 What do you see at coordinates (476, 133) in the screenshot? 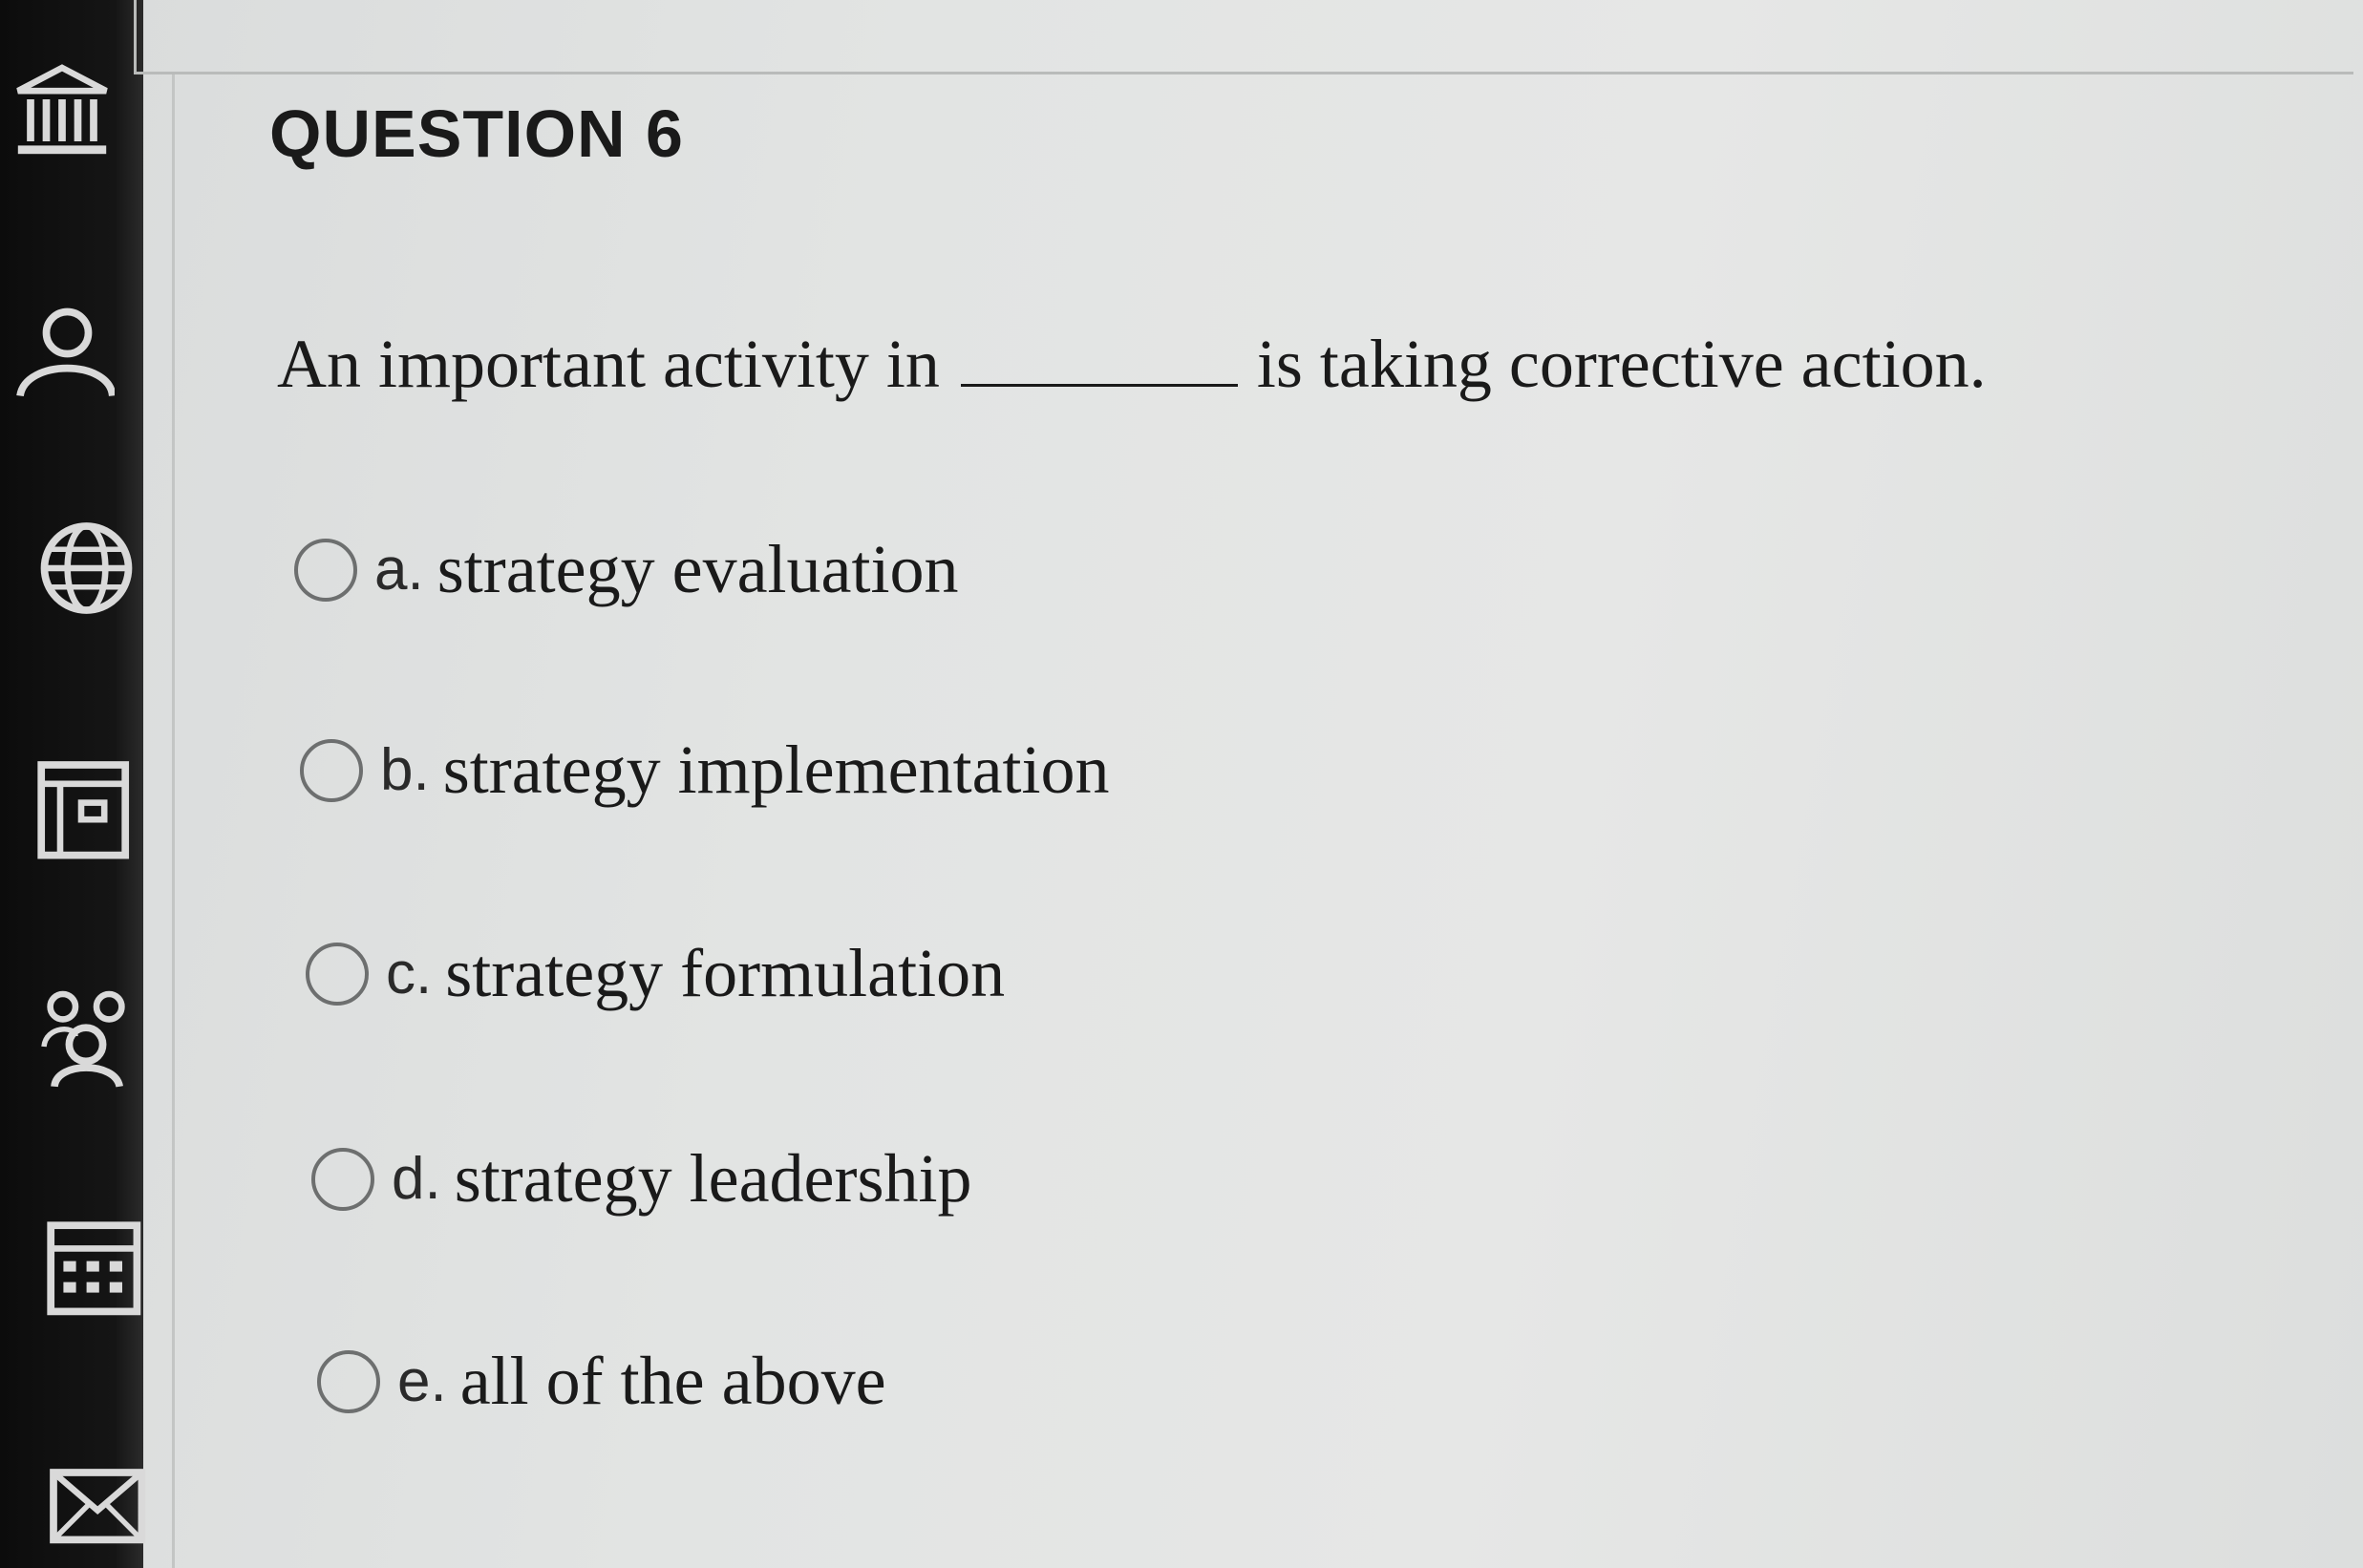
I see `question-title: QUESTION 6` at bounding box center [476, 133].